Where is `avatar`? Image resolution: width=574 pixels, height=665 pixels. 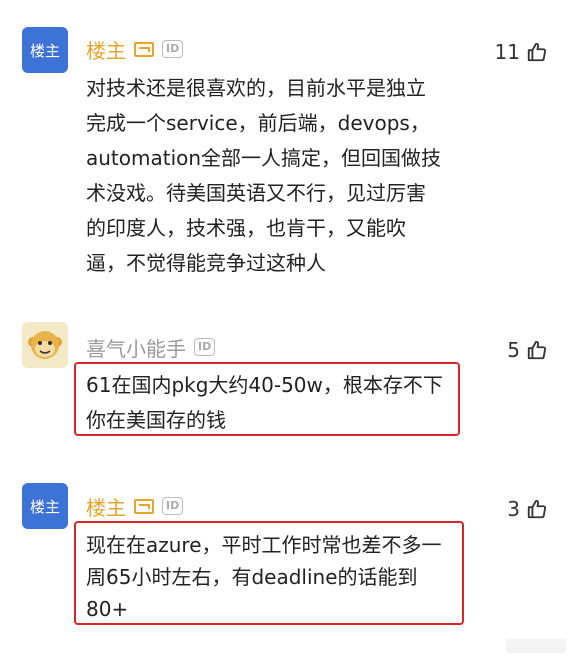 avatar is located at coordinates (45, 345).